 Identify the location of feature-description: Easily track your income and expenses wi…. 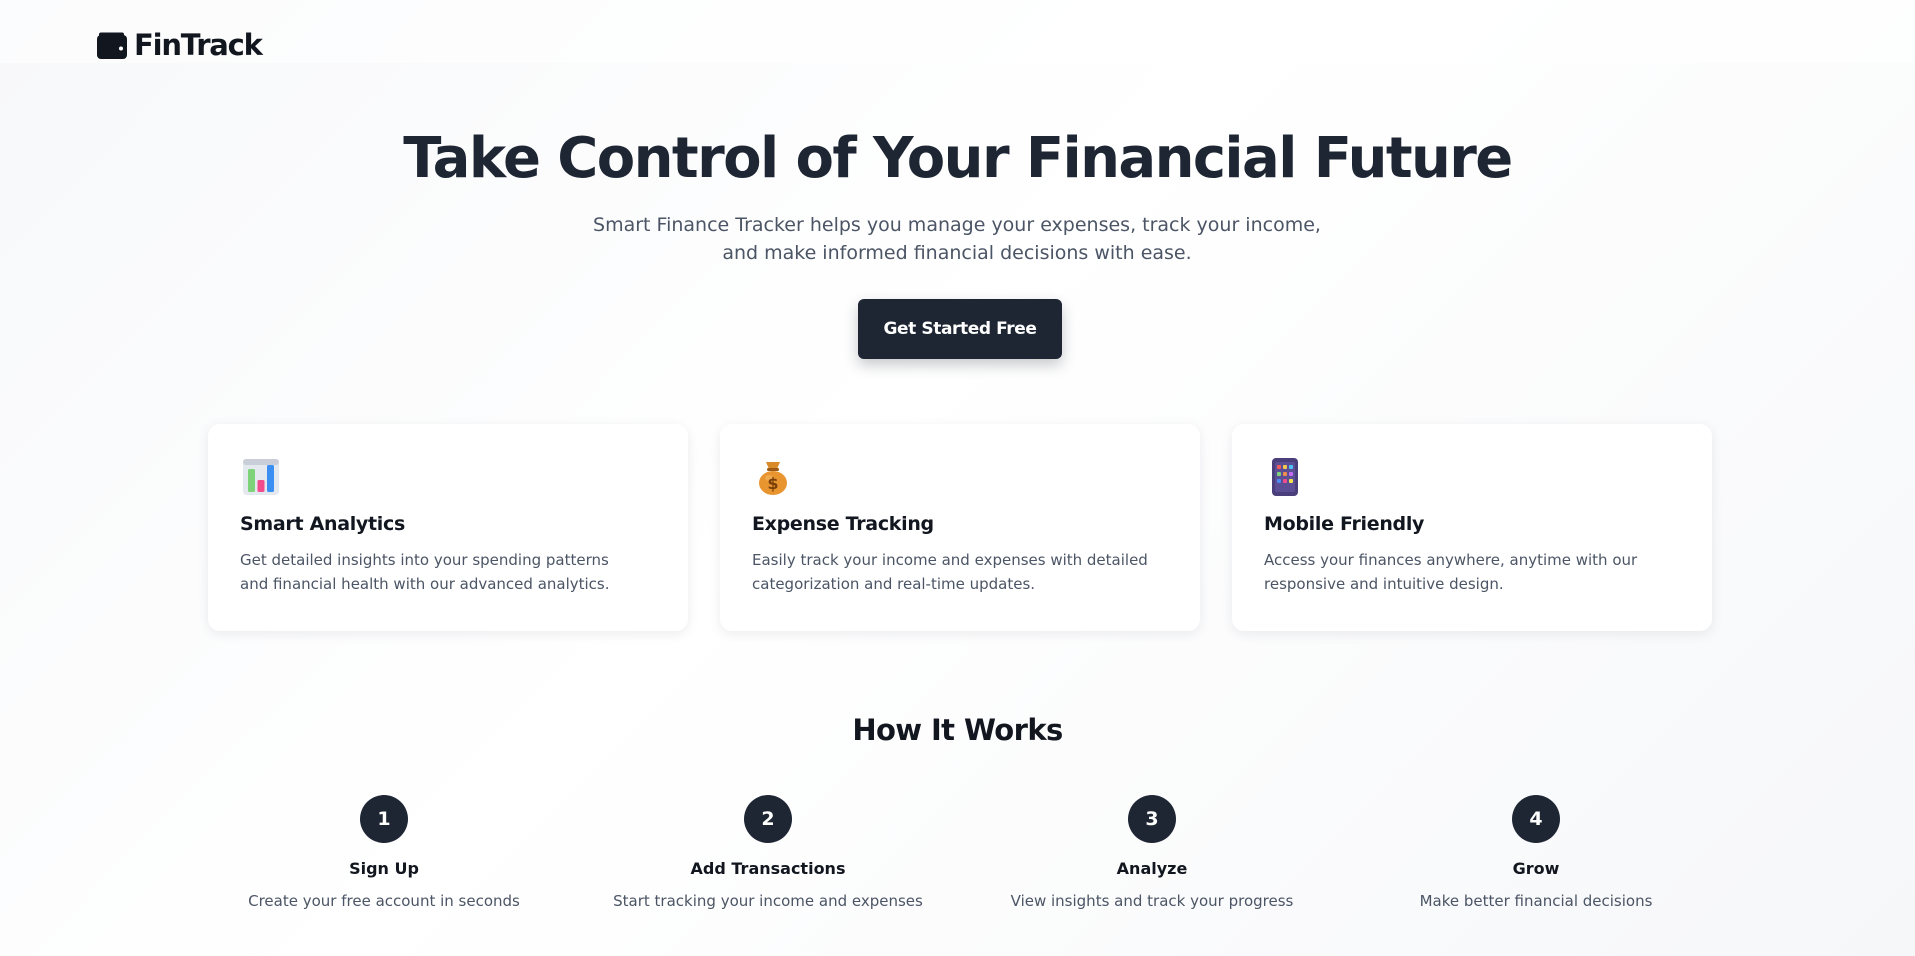
(950, 572).